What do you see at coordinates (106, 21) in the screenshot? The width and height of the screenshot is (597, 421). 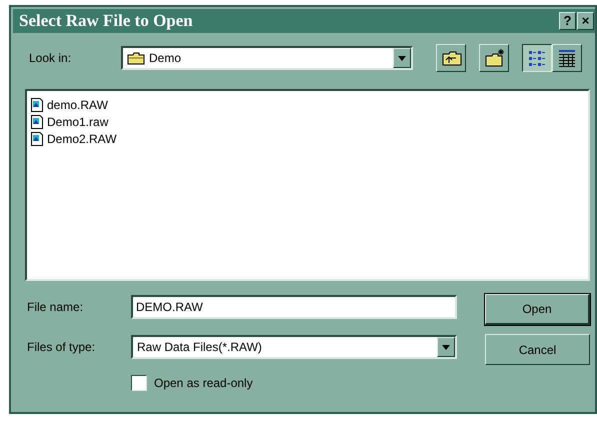 I see `window-title: Select Raw File to Open` at bounding box center [106, 21].